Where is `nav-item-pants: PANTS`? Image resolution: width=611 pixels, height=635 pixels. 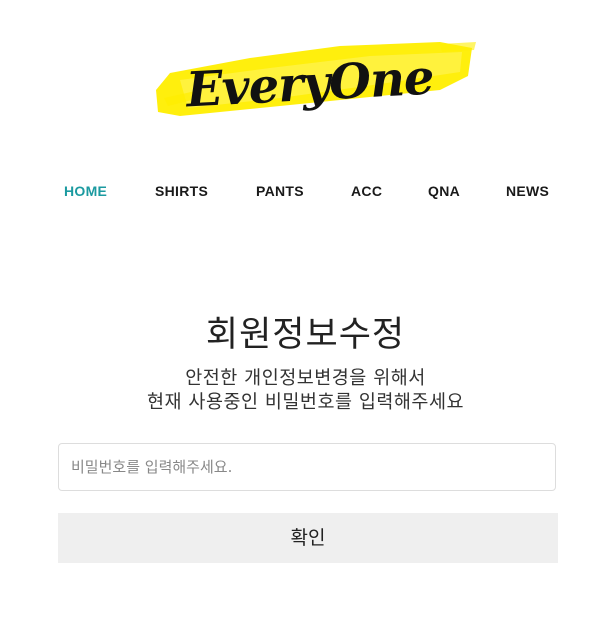
nav-item-pants: PANTS is located at coordinates (280, 191).